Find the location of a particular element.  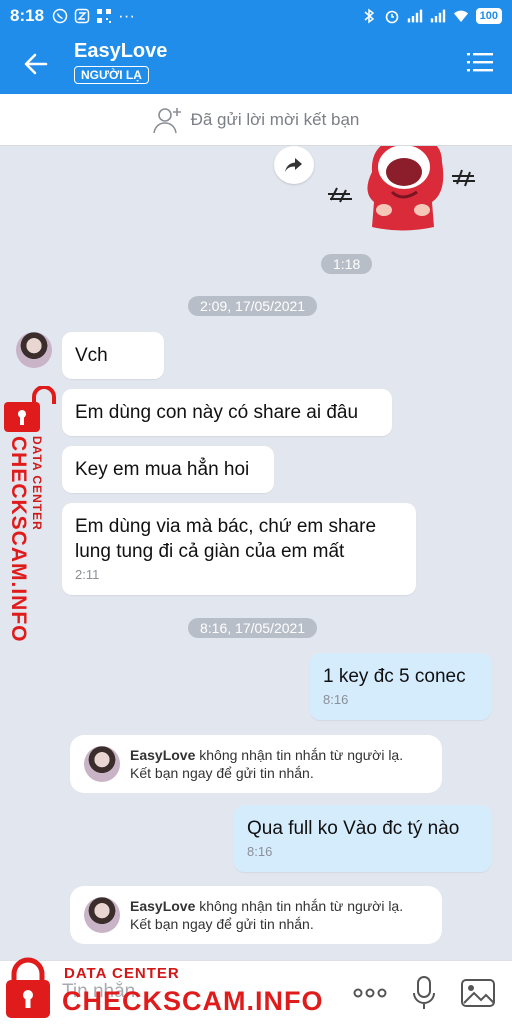

message-bubble-incoming: Vch is located at coordinates (113, 355).